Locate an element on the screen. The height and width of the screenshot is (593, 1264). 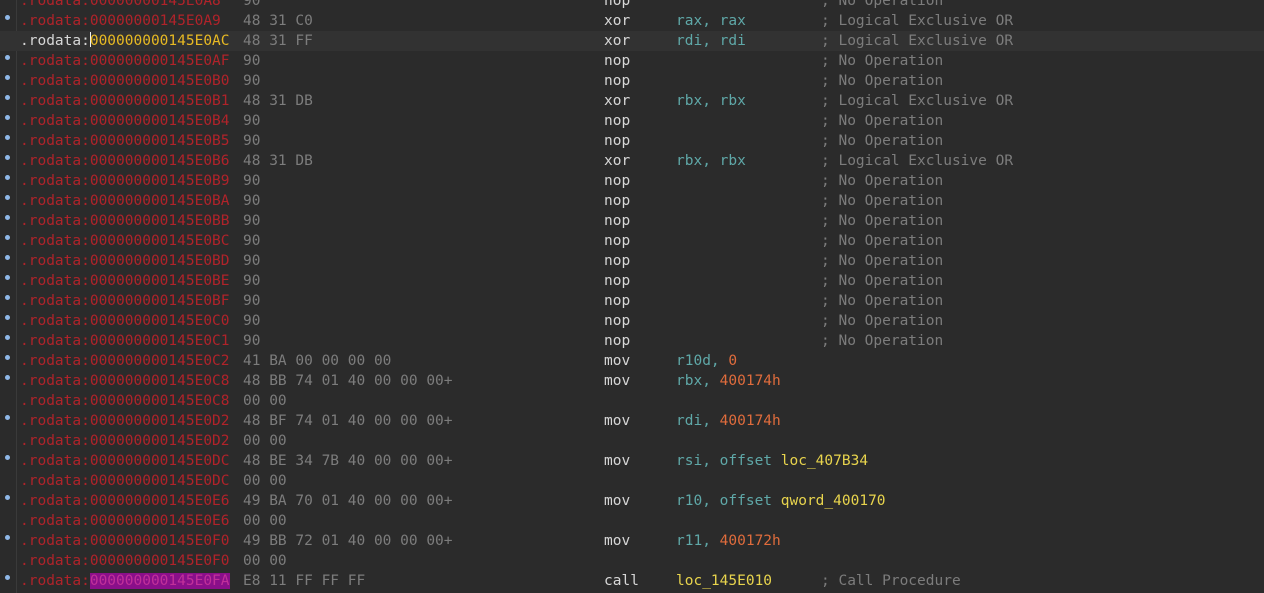
listing-line: .rodata:000000000145E0D2 00 00 is located at coordinates (632, 441).